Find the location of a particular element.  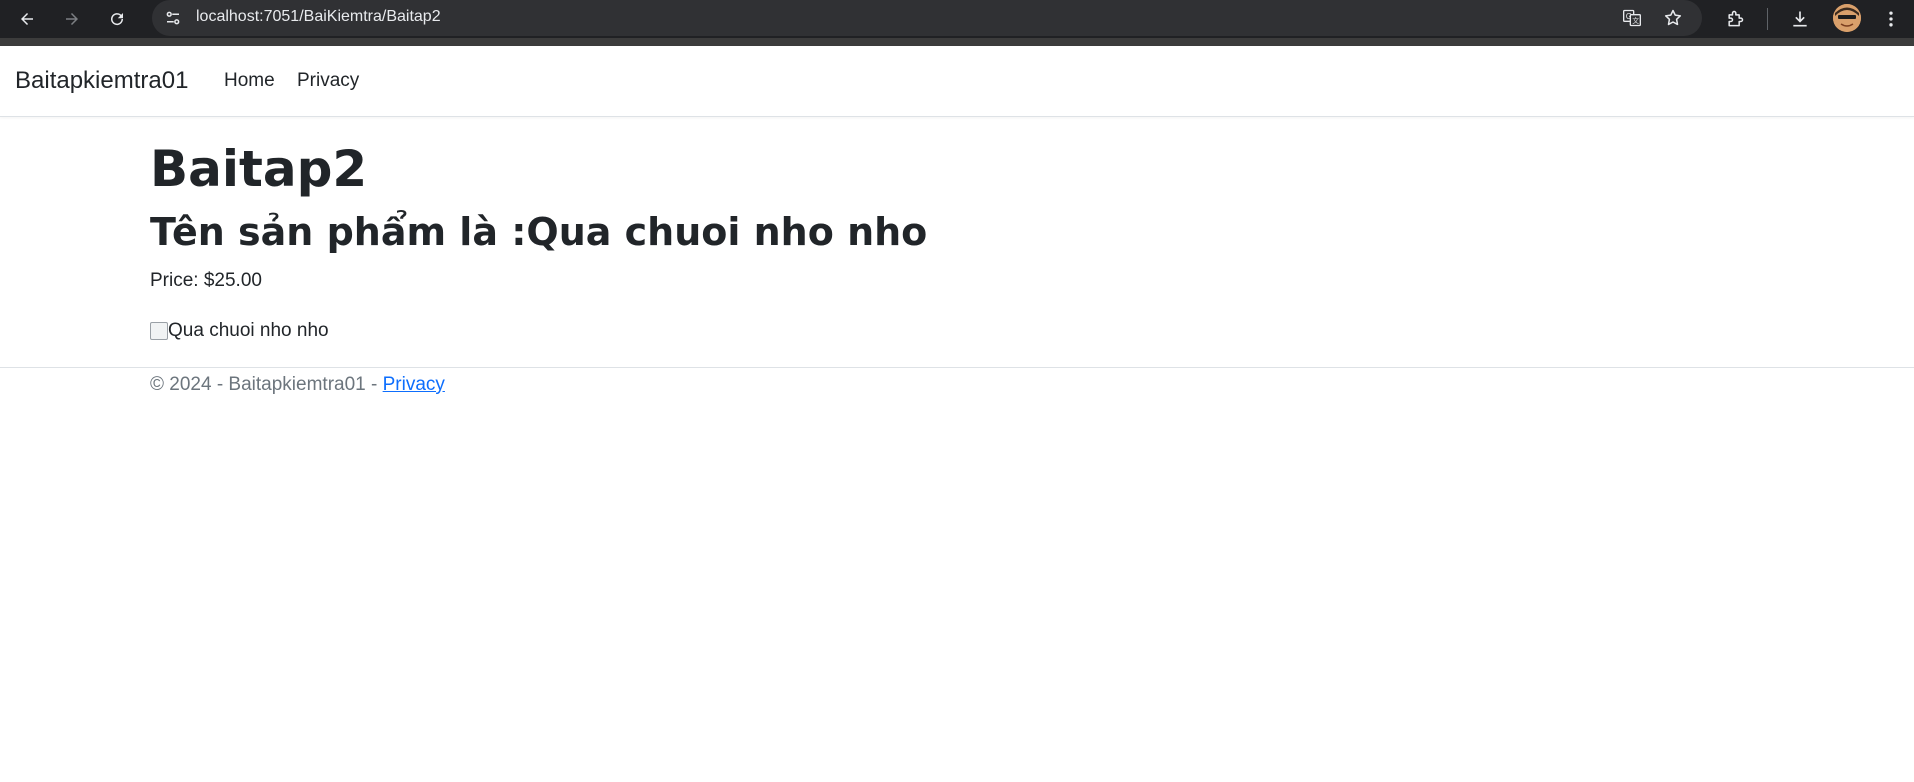

product-heading: Tên sản phẩm là :Qua chuoi nho nho is located at coordinates (539, 232).